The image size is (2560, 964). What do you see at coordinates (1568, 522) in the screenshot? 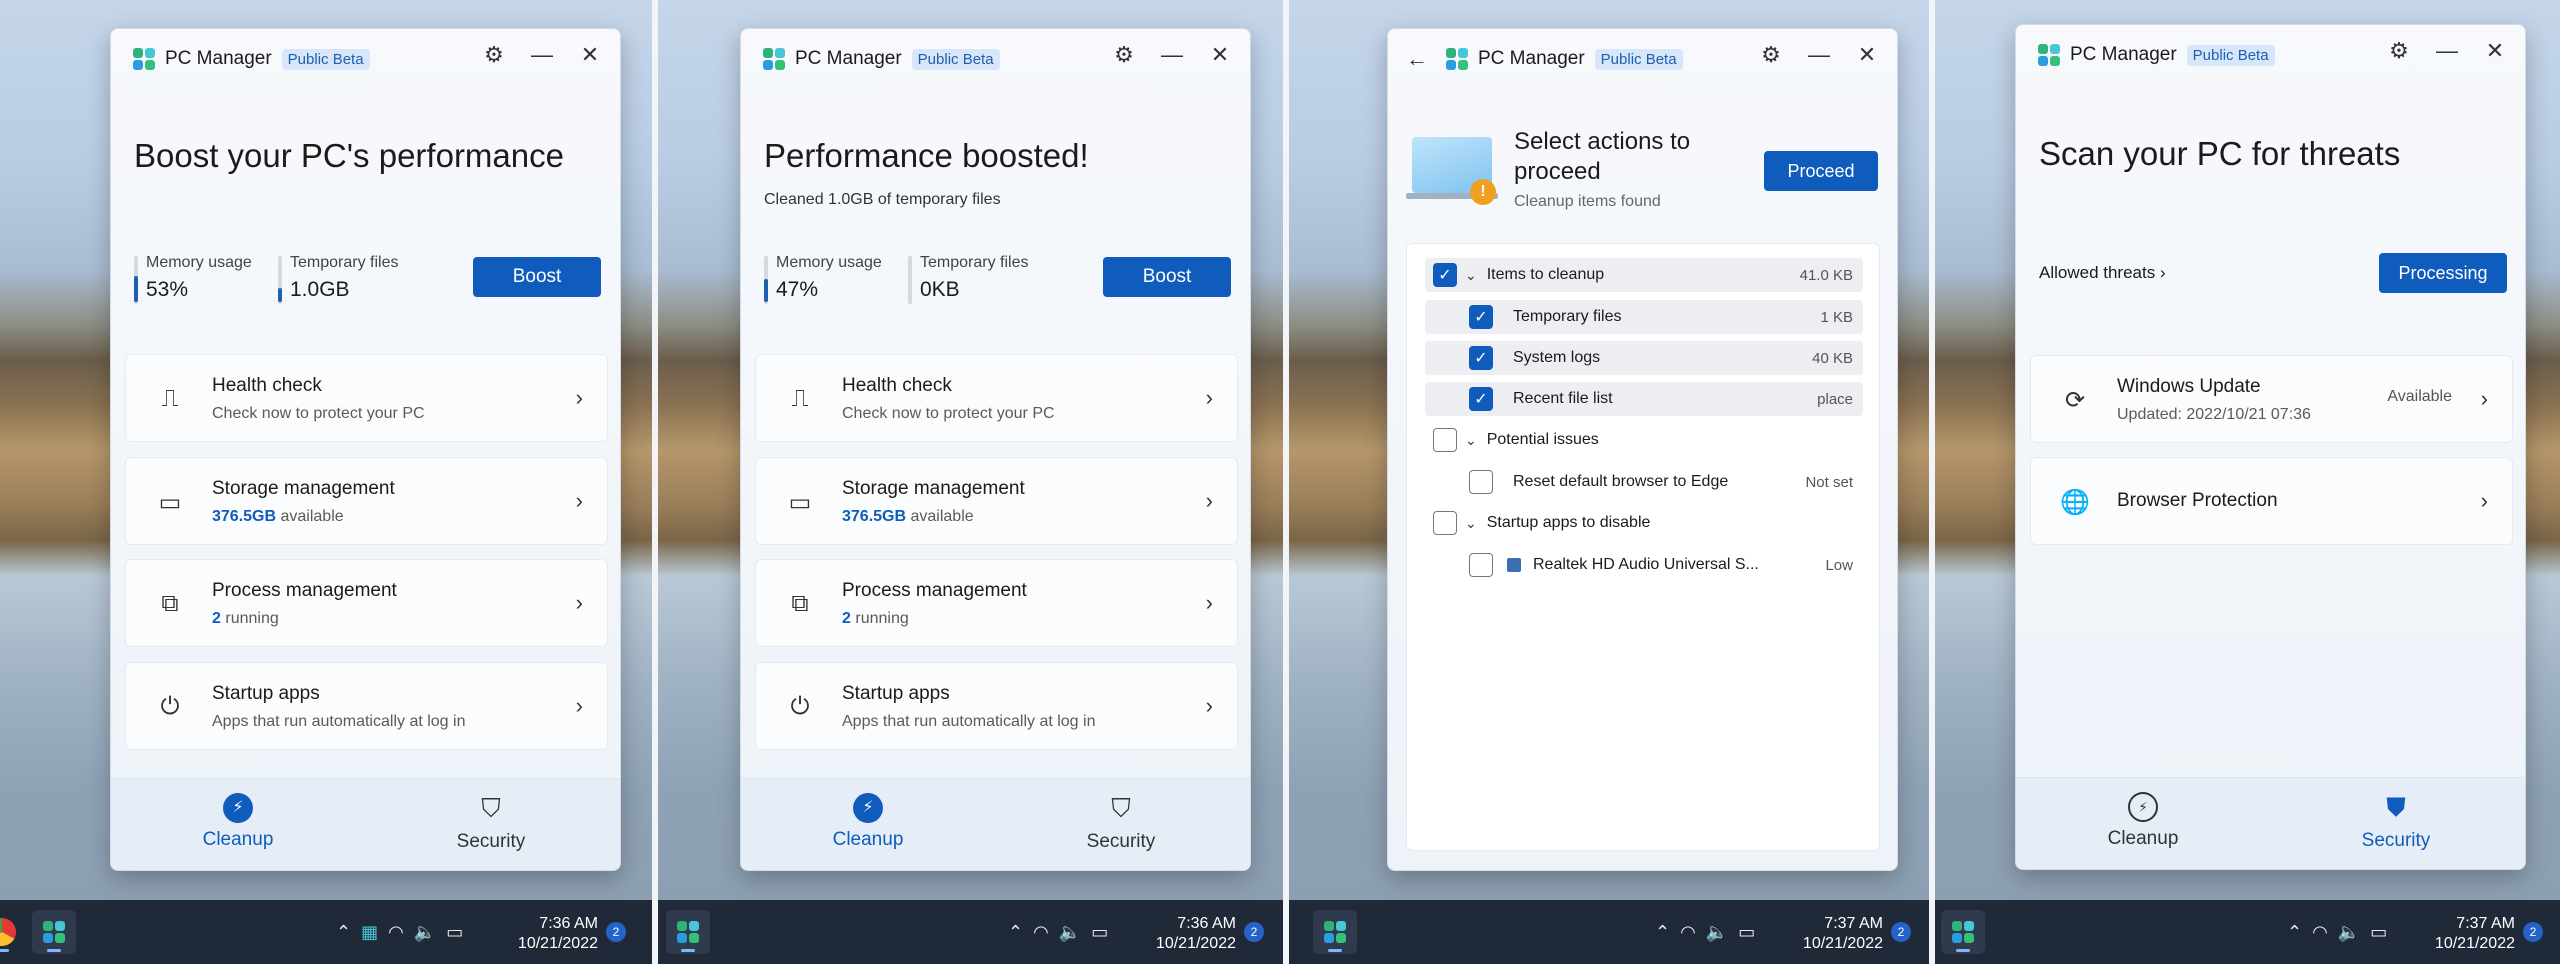
I see `row-label: Startup apps to disable` at bounding box center [1568, 522].